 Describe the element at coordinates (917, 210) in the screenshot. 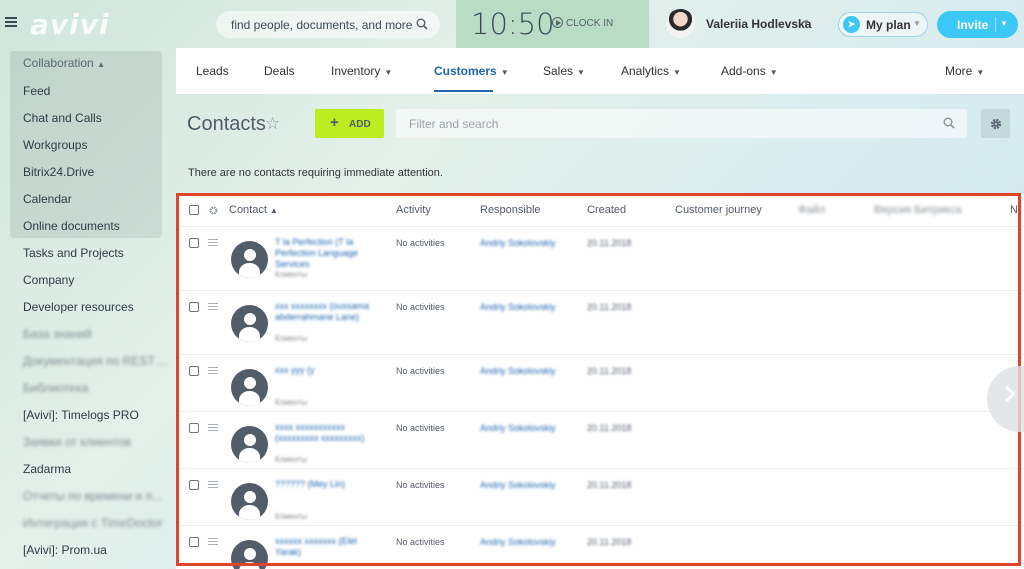

I see `column-header: Версия Битрикса` at that location.